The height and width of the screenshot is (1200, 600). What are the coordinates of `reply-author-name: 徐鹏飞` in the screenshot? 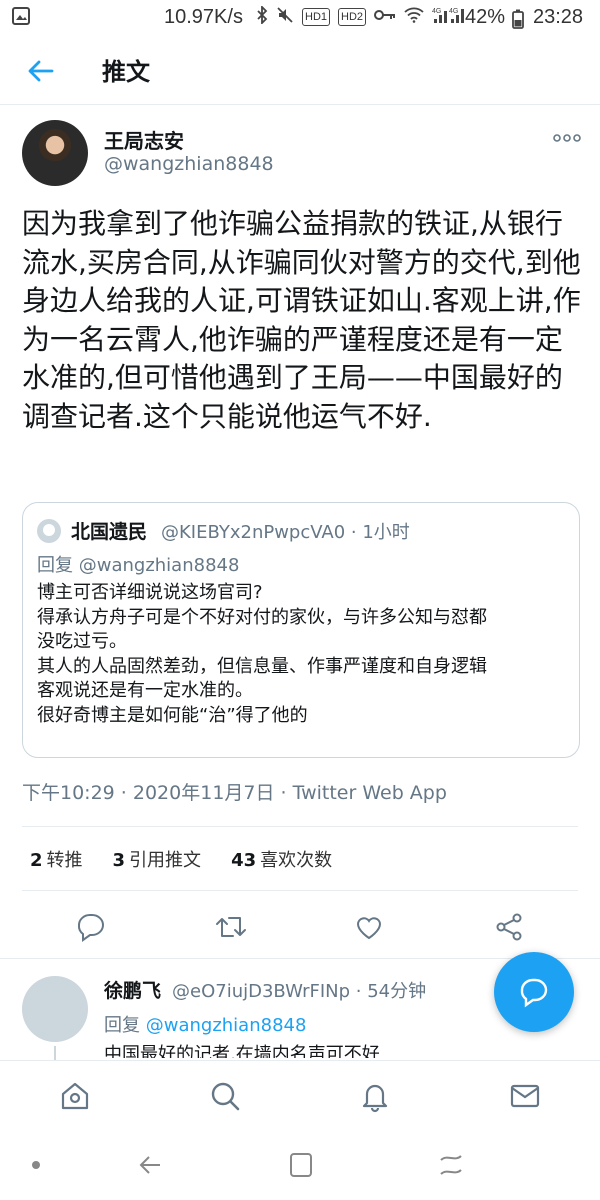 It's located at (132, 989).